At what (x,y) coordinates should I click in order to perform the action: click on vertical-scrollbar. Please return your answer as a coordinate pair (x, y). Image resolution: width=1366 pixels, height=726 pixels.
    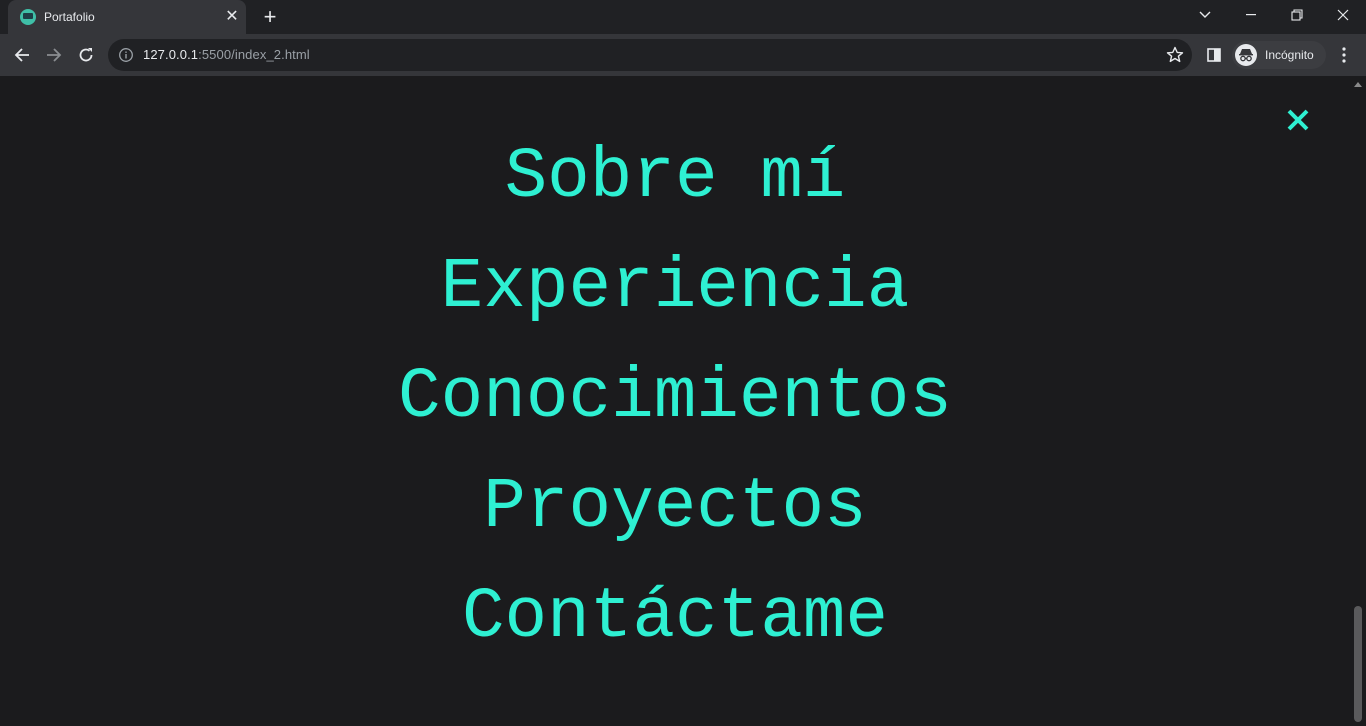
    Looking at the image, I should click on (1358, 401).